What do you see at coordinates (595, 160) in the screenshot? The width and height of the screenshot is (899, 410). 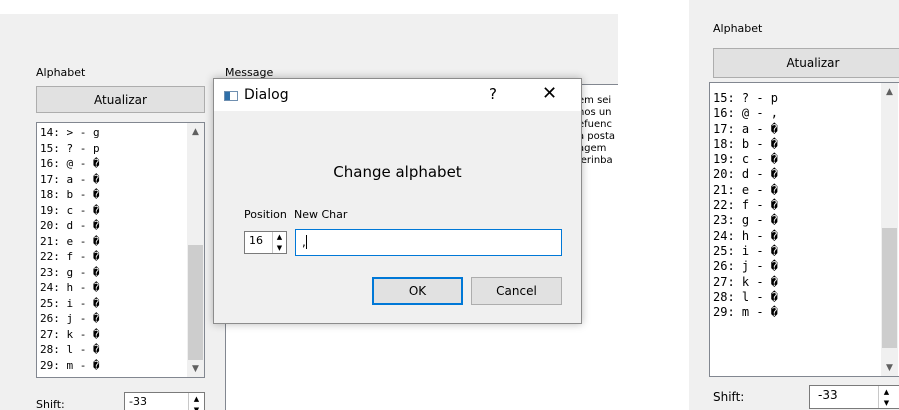 I see `message-line: lerinba` at bounding box center [595, 160].